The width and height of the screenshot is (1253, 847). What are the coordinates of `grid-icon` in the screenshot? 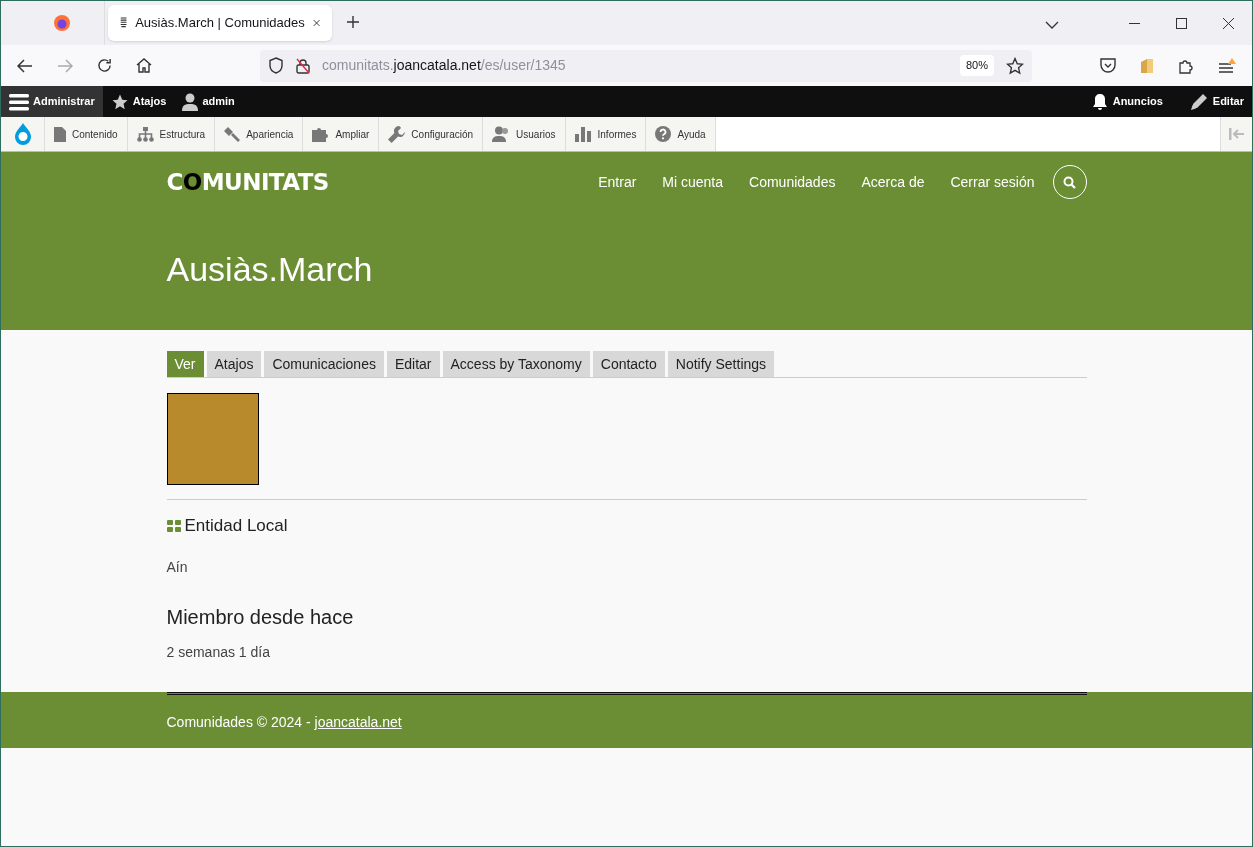 It's located at (173, 525).